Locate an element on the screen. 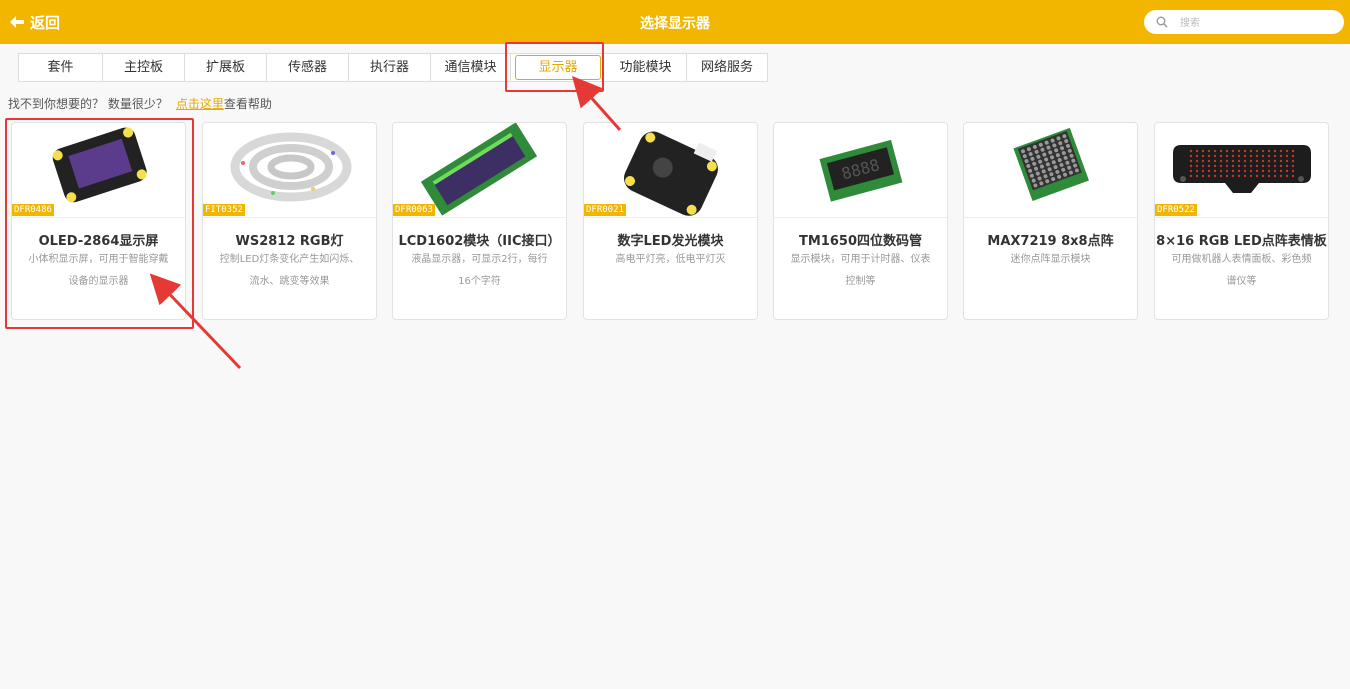 The width and height of the screenshot is (1350, 689). category-tabs: 套件 主控板 扩展板 传感器 执行器 通信模块 显示器 功能模块 网络服务 is located at coordinates (393, 67).